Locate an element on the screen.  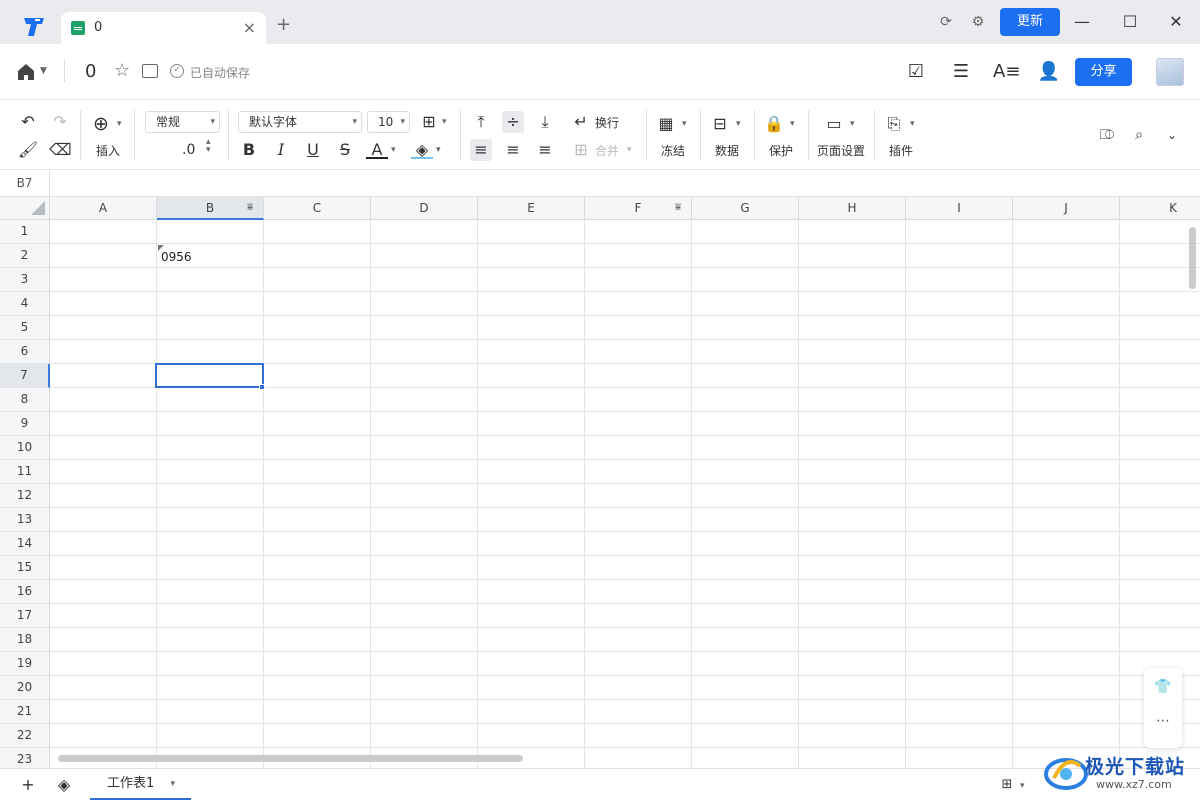
minimize-icon: — is located at coordinates (1082, 22).